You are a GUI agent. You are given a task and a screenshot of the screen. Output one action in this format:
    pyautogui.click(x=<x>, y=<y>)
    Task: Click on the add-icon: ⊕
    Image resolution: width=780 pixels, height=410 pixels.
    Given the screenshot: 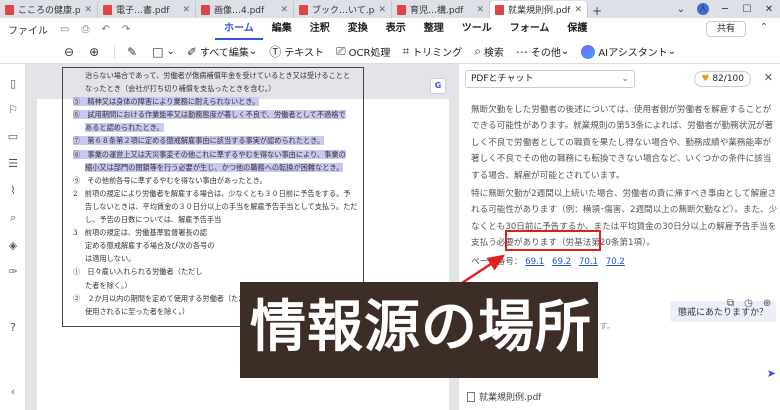 What is the action you would take?
    pyautogui.click(x=767, y=303)
    